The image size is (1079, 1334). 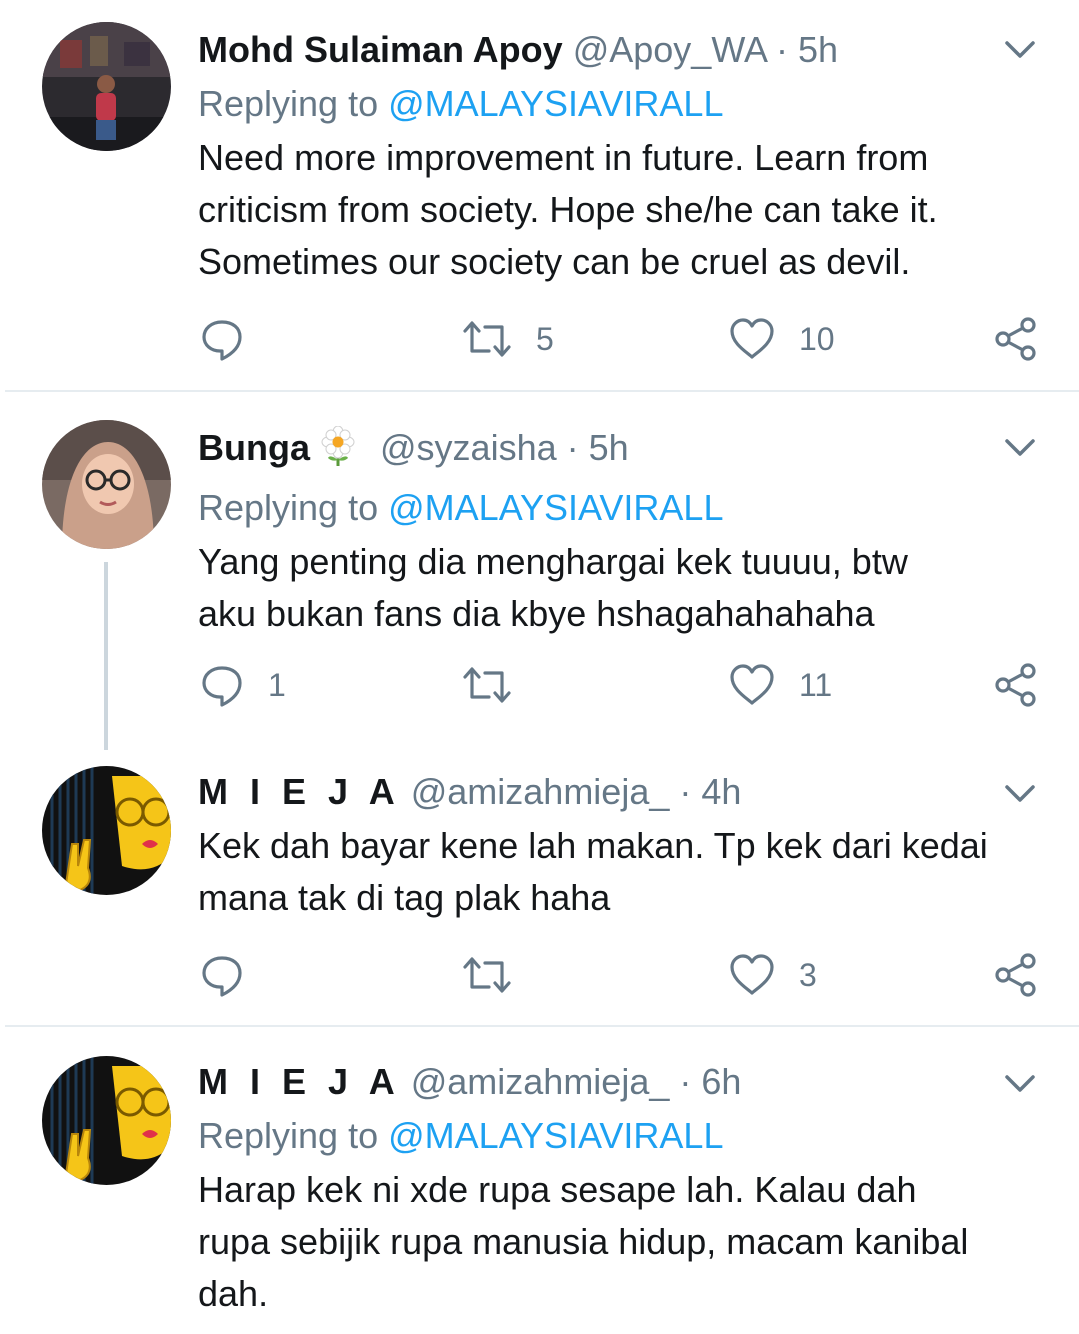 What do you see at coordinates (106, 656) in the screenshot?
I see `thread-connector` at bounding box center [106, 656].